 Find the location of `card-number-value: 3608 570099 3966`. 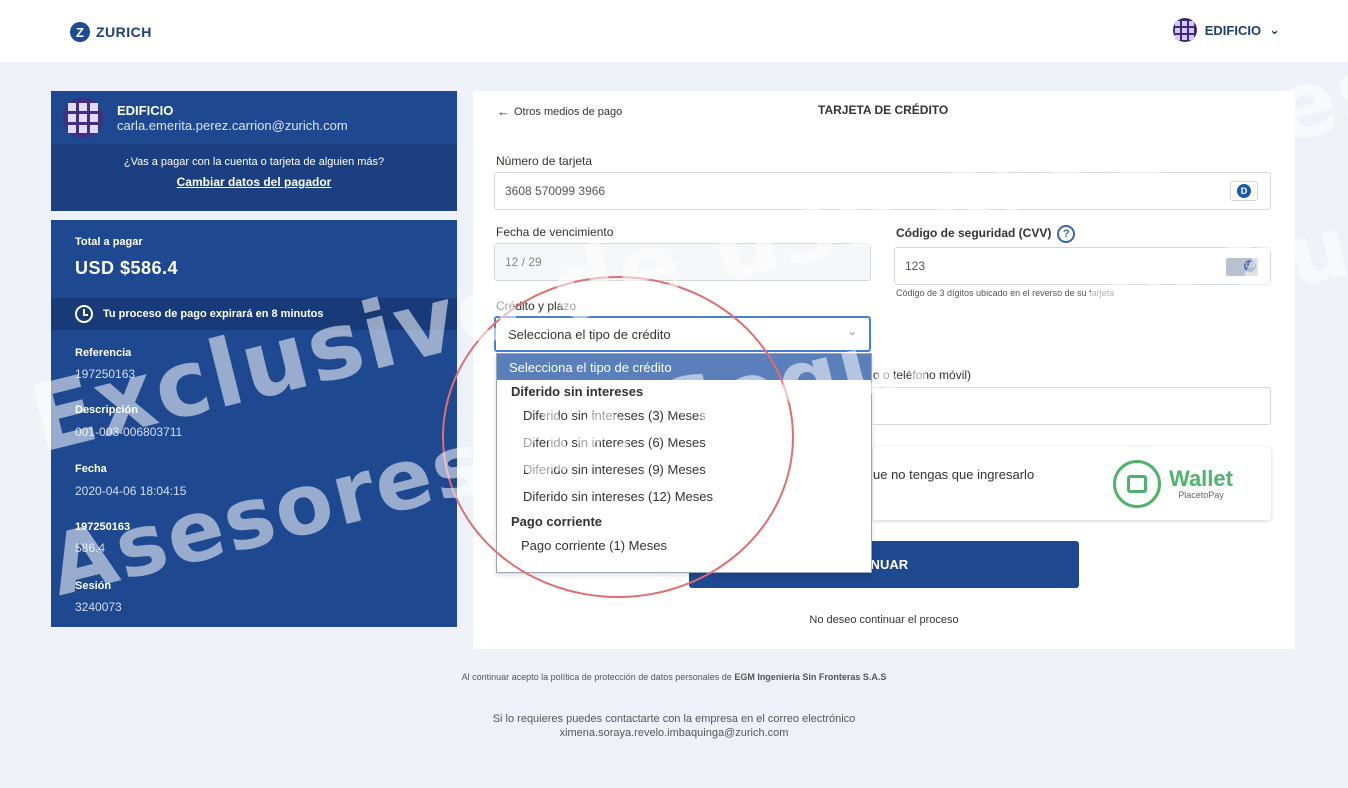

card-number-value: 3608 570099 3966 is located at coordinates (555, 191).